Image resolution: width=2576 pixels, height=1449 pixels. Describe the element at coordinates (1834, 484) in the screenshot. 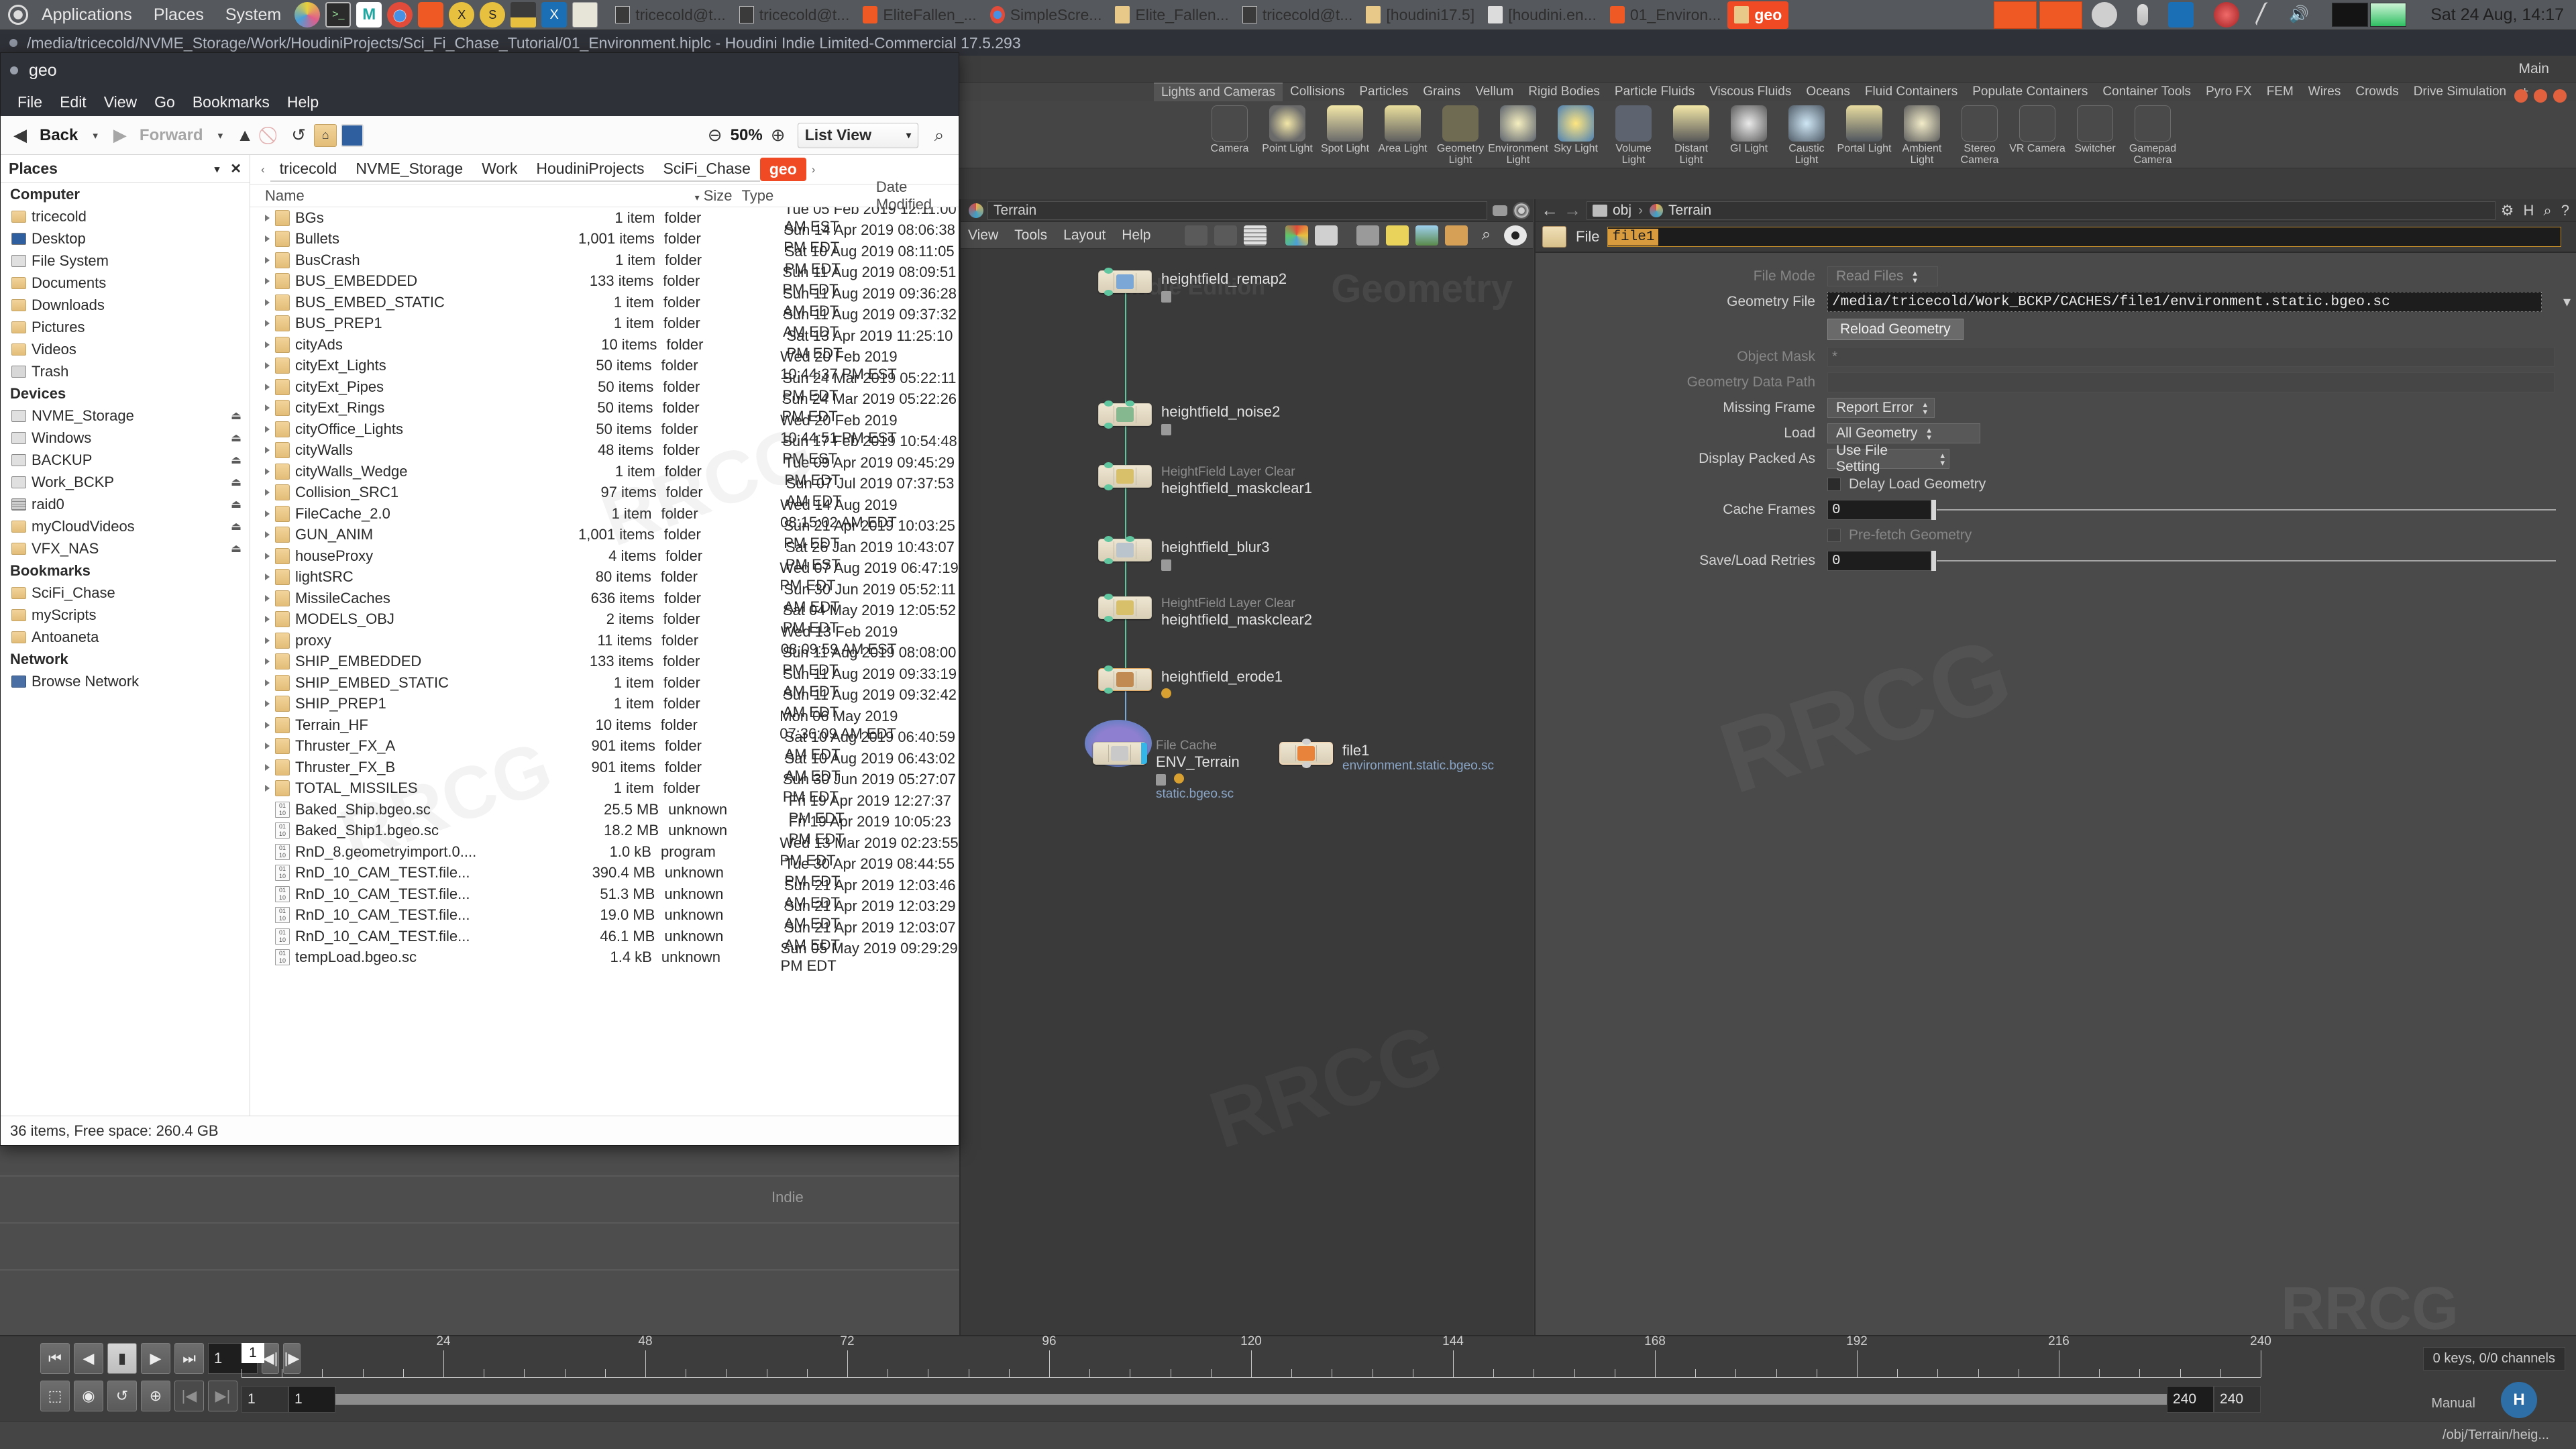

I see `delay-load-geometry-checkbox` at that location.